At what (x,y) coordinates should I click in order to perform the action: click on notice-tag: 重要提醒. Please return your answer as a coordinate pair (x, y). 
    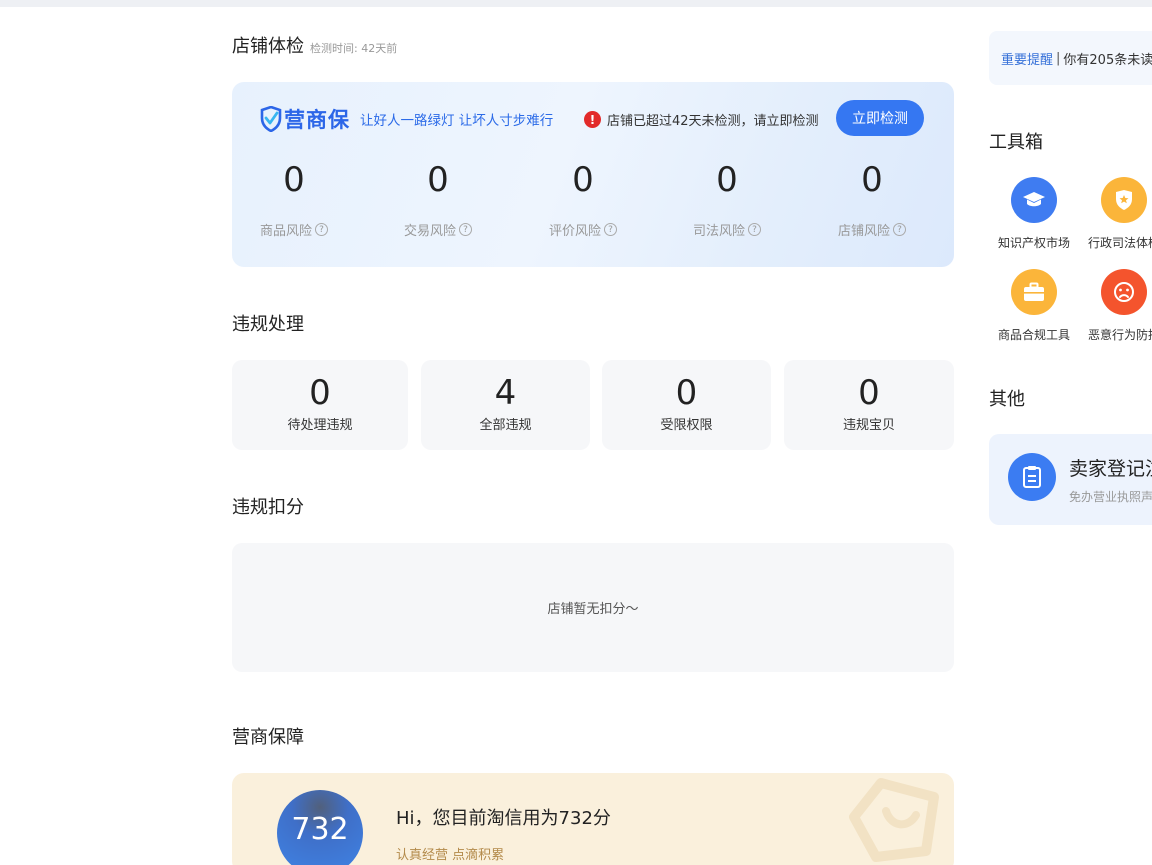
    Looking at the image, I should click on (1027, 58).